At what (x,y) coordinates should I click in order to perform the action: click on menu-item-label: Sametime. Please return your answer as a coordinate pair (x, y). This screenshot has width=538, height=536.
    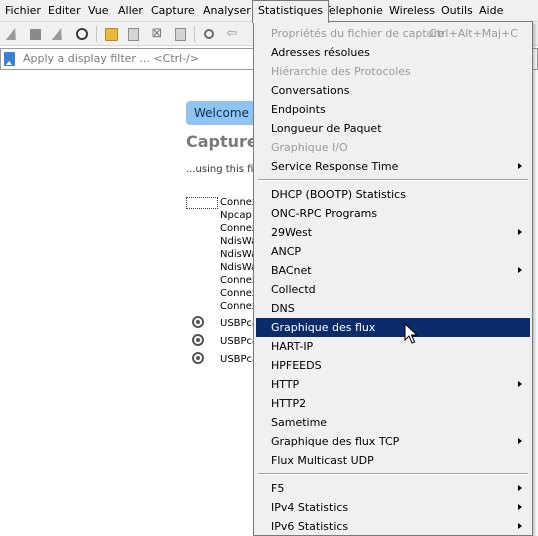
    Looking at the image, I should click on (299, 422).